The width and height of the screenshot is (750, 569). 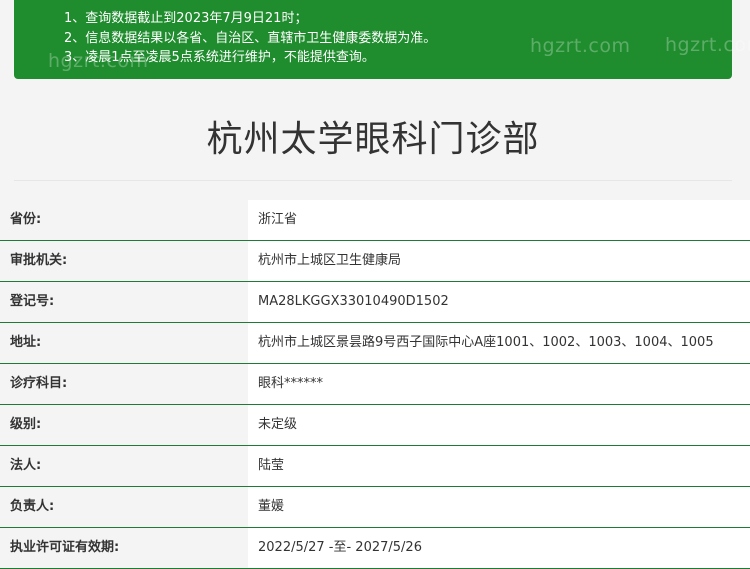 What do you see at coordinates (499, 425) in the screenshot?
I see `row-value: 未定级` at bounding box center [499, 425].